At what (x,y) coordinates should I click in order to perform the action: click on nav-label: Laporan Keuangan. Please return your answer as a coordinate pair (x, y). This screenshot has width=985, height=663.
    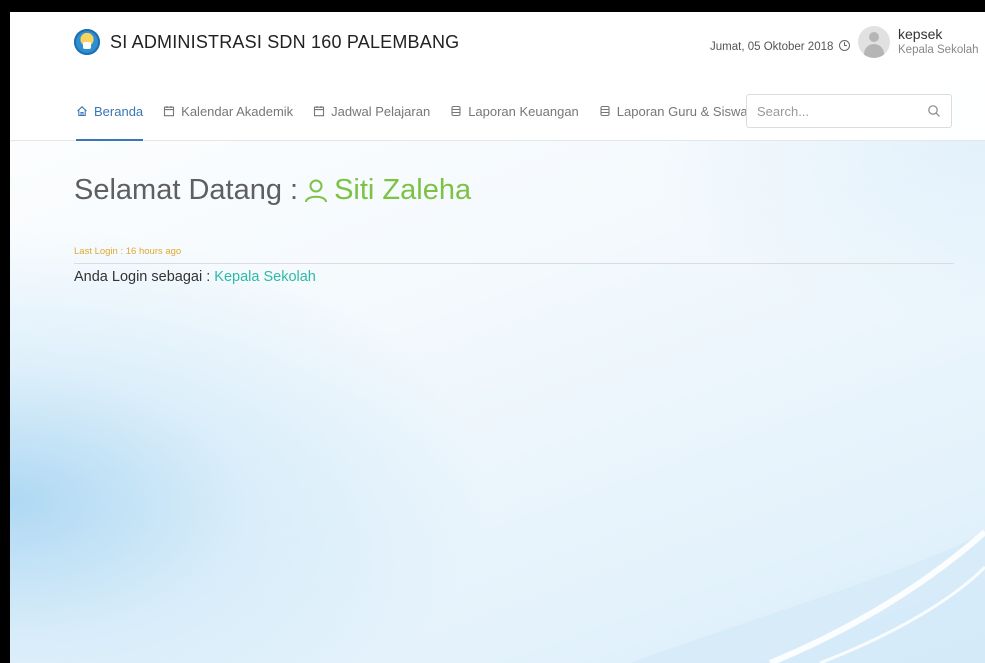
    Looking at the image, I should click on (523, 111).